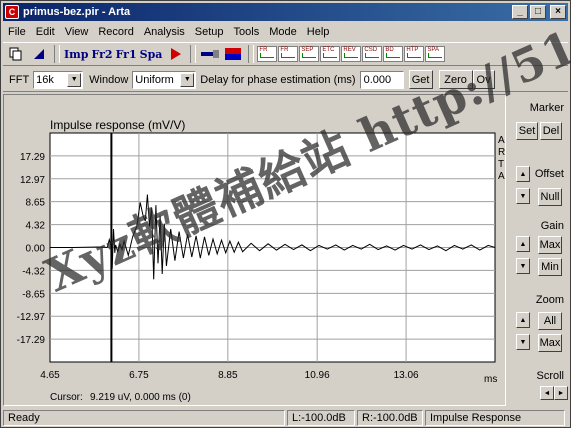 The width and height of the screenshot is (571, 428). I want to click on zoom-max-button: Max, so click(550, 343).